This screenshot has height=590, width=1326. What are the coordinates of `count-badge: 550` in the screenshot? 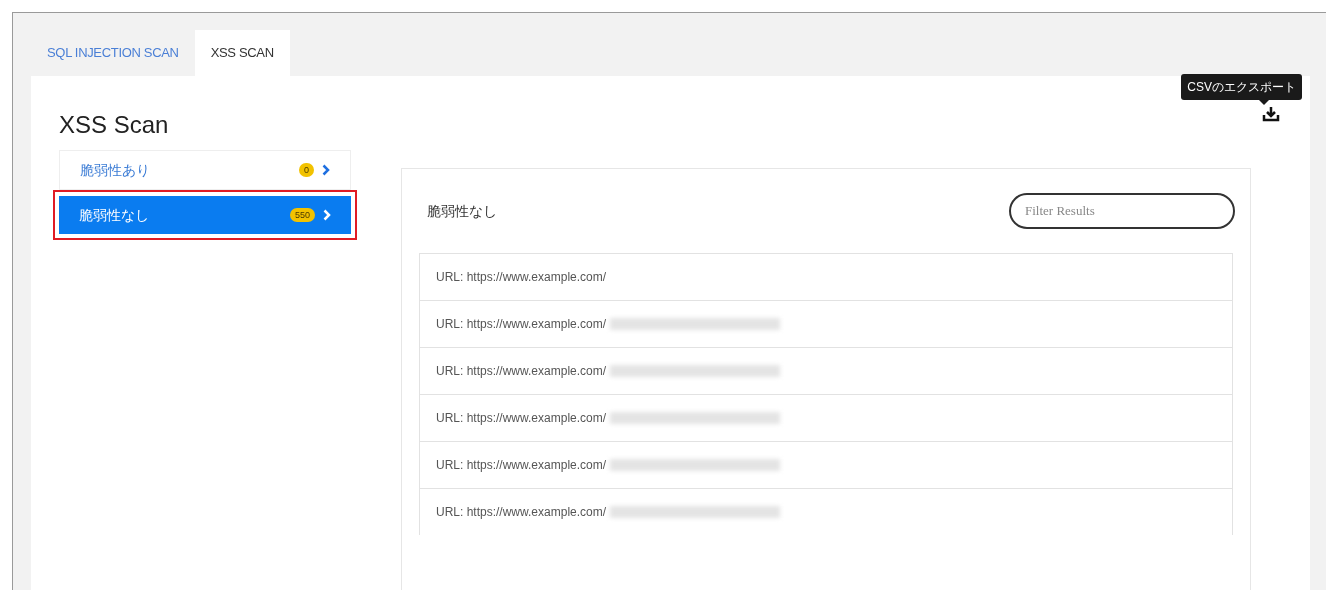 It's located at (302, 215).